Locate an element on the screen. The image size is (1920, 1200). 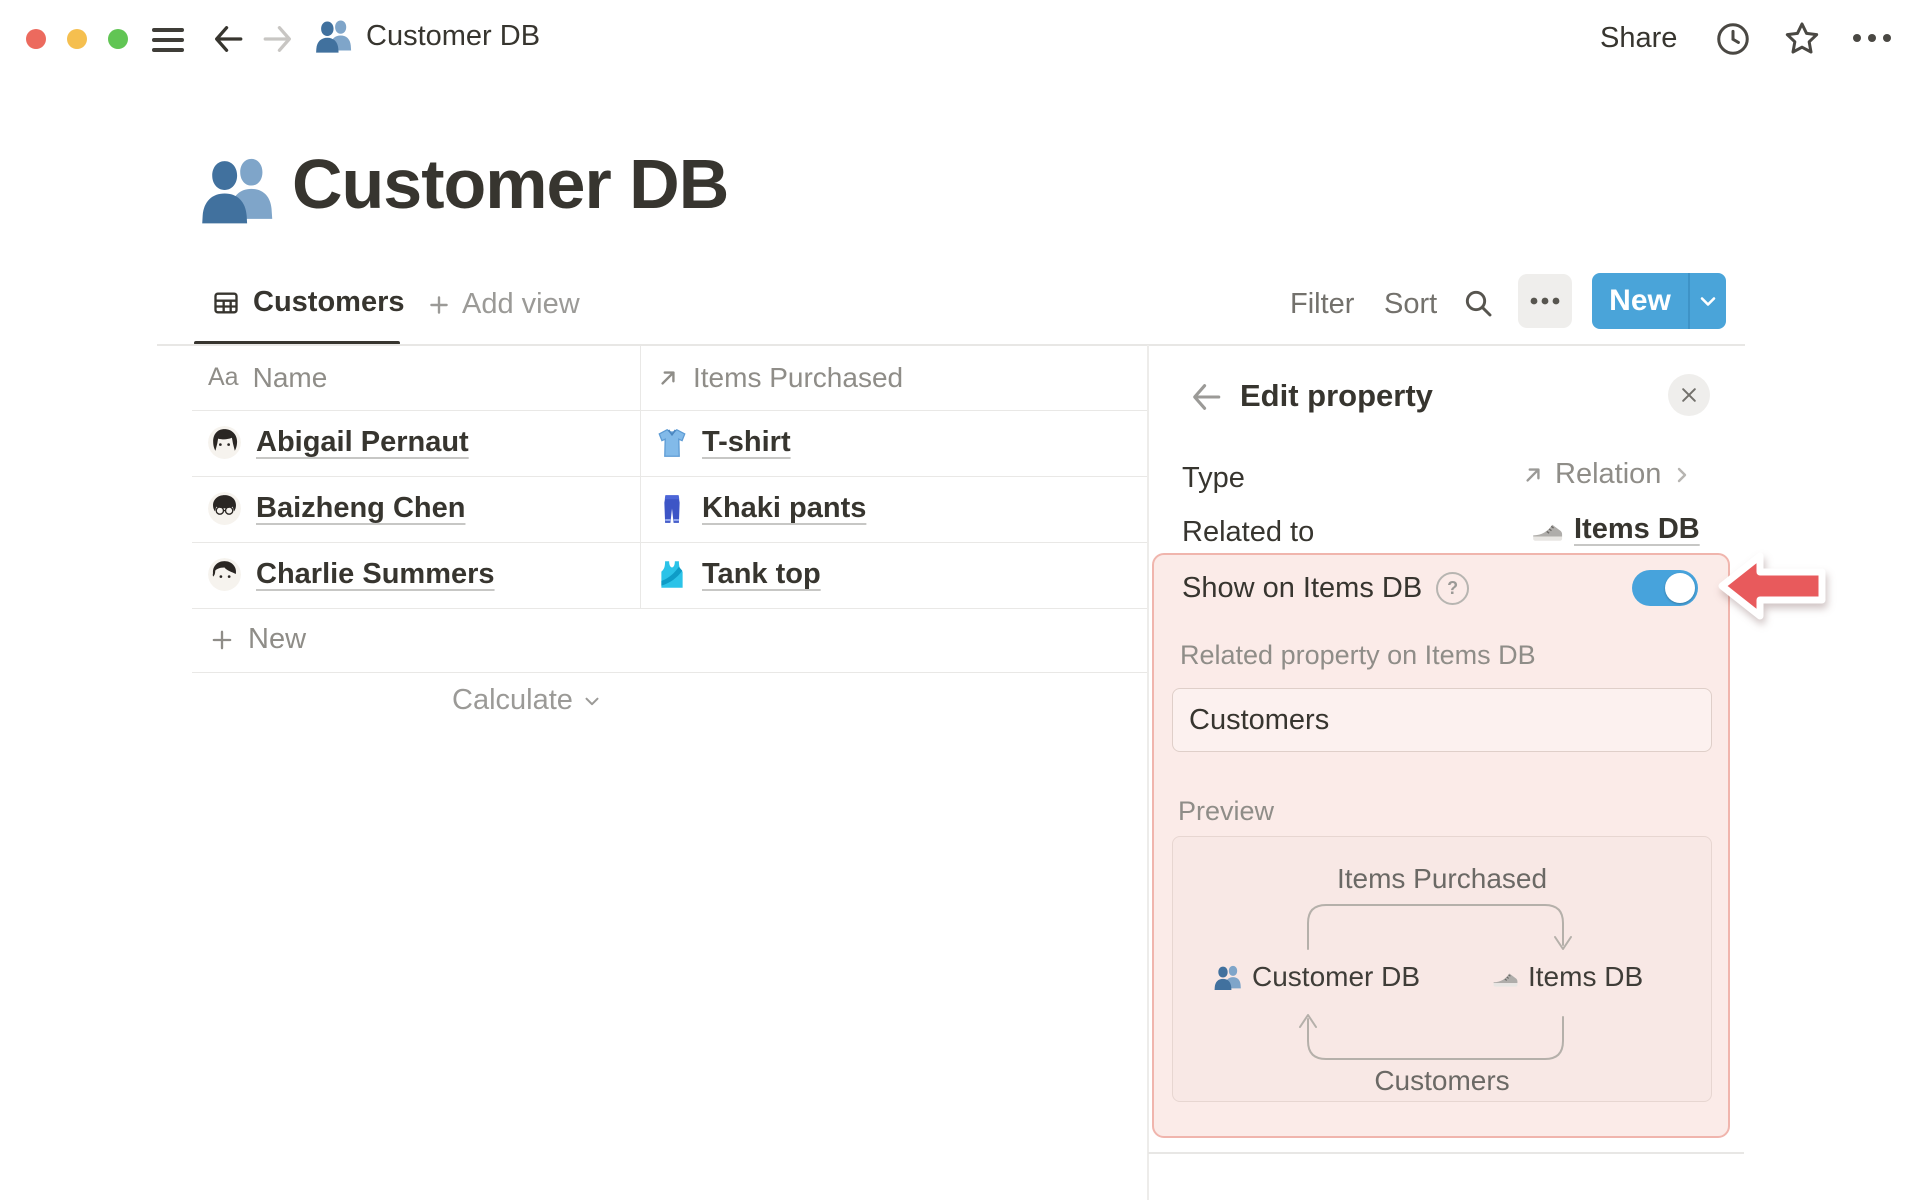
updates-button is located at coordinates (1733, 39).